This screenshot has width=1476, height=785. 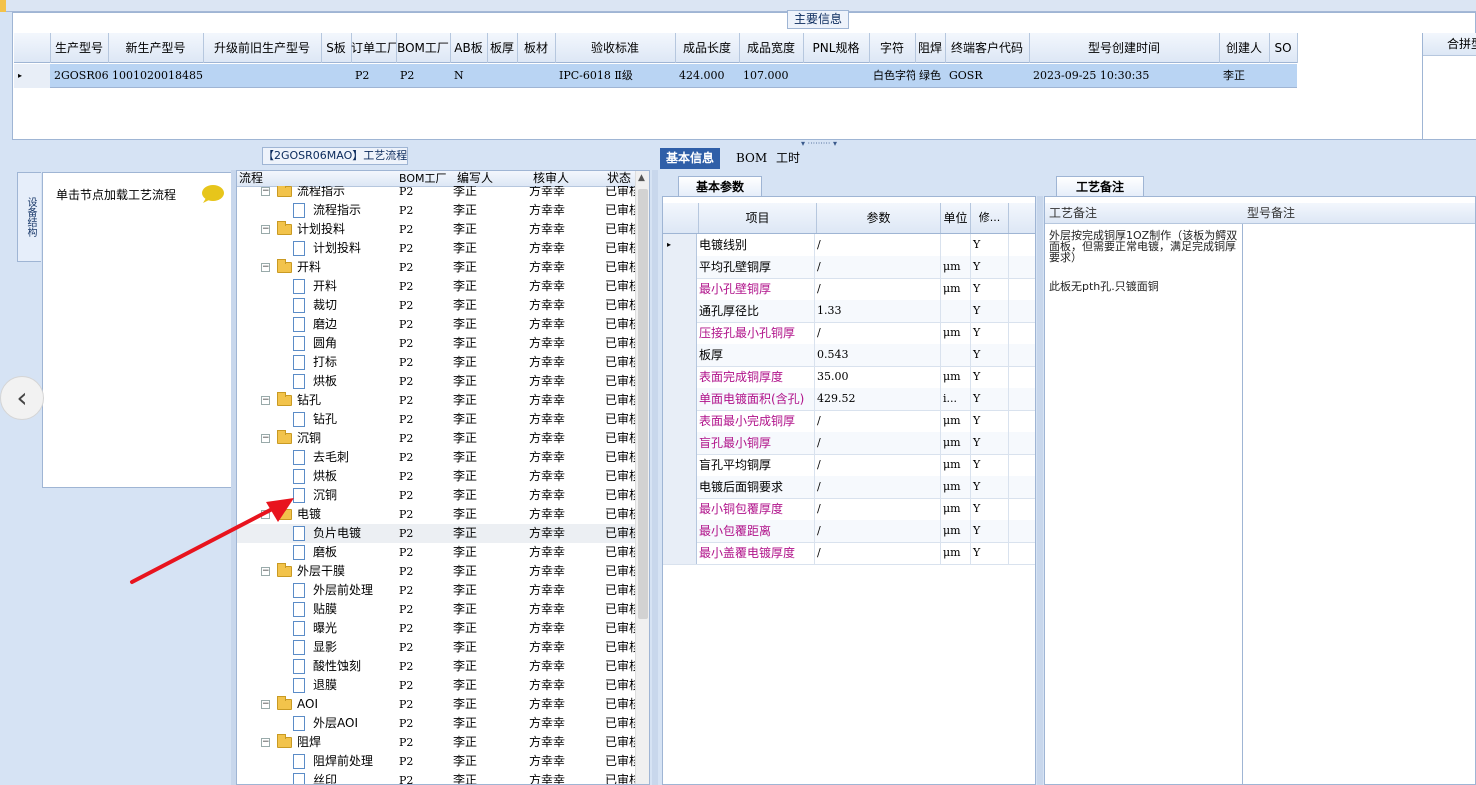 What do you see at coordinates (819, 144) in the screenshot?
I see `horizontal-splitter: ▾ ········· ▾` at bounding box center [819, 144].